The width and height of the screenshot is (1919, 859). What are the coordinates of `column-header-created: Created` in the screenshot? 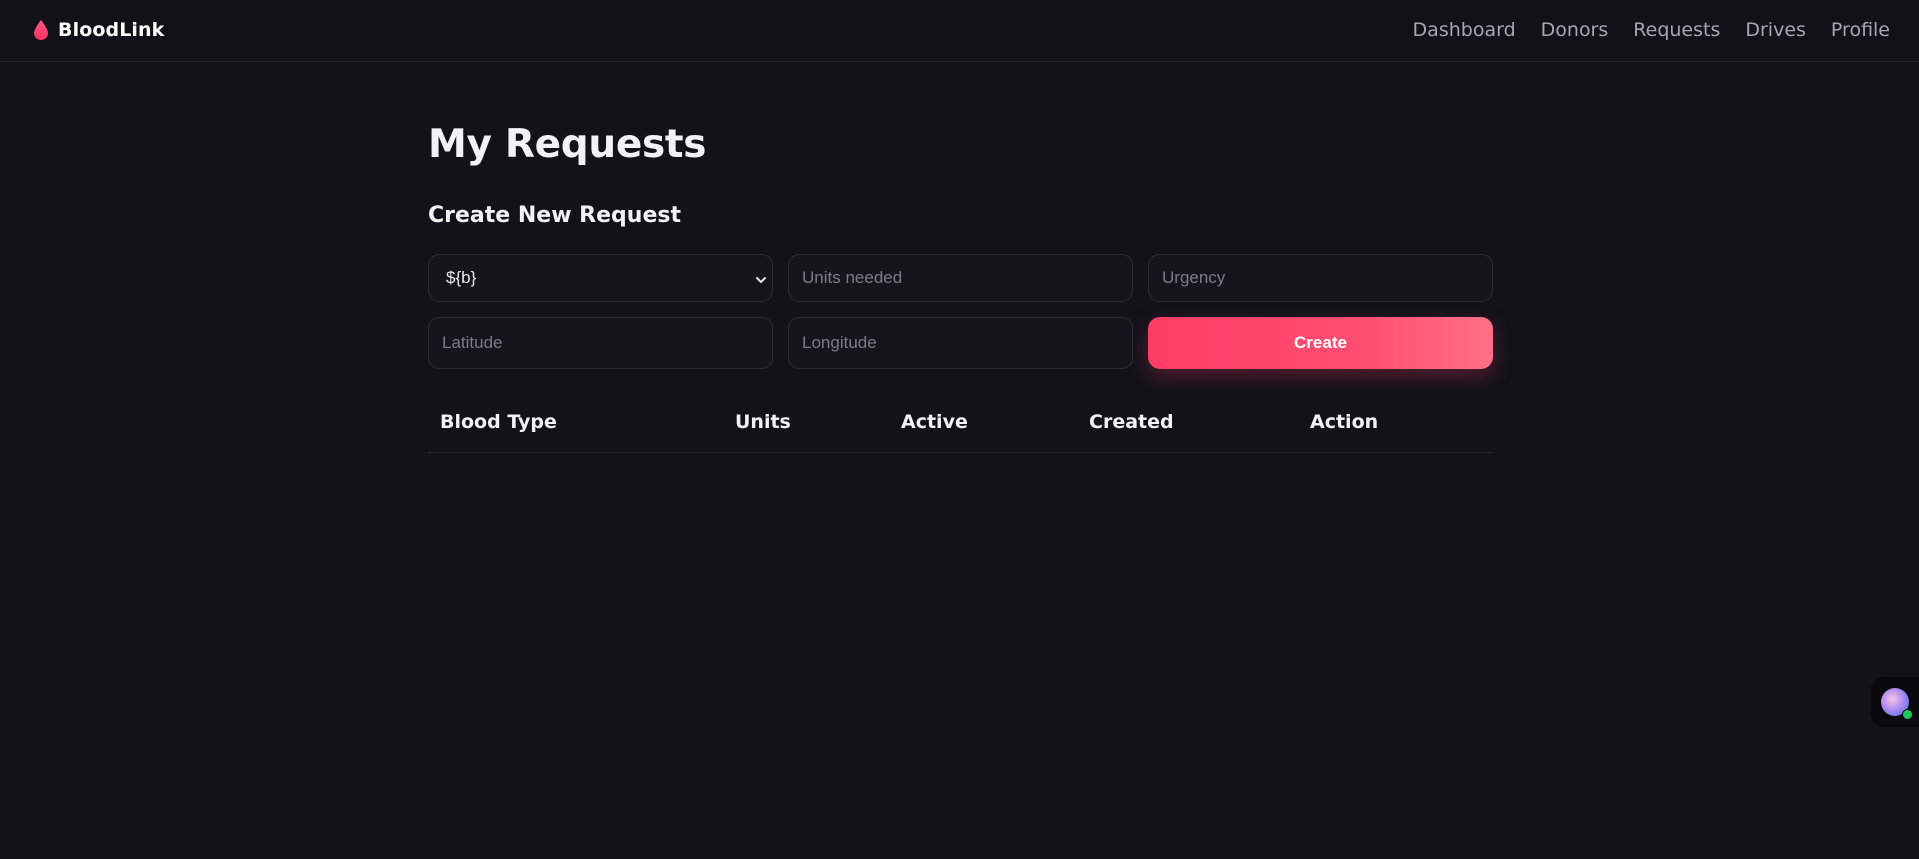 It's located at (1131, 422).